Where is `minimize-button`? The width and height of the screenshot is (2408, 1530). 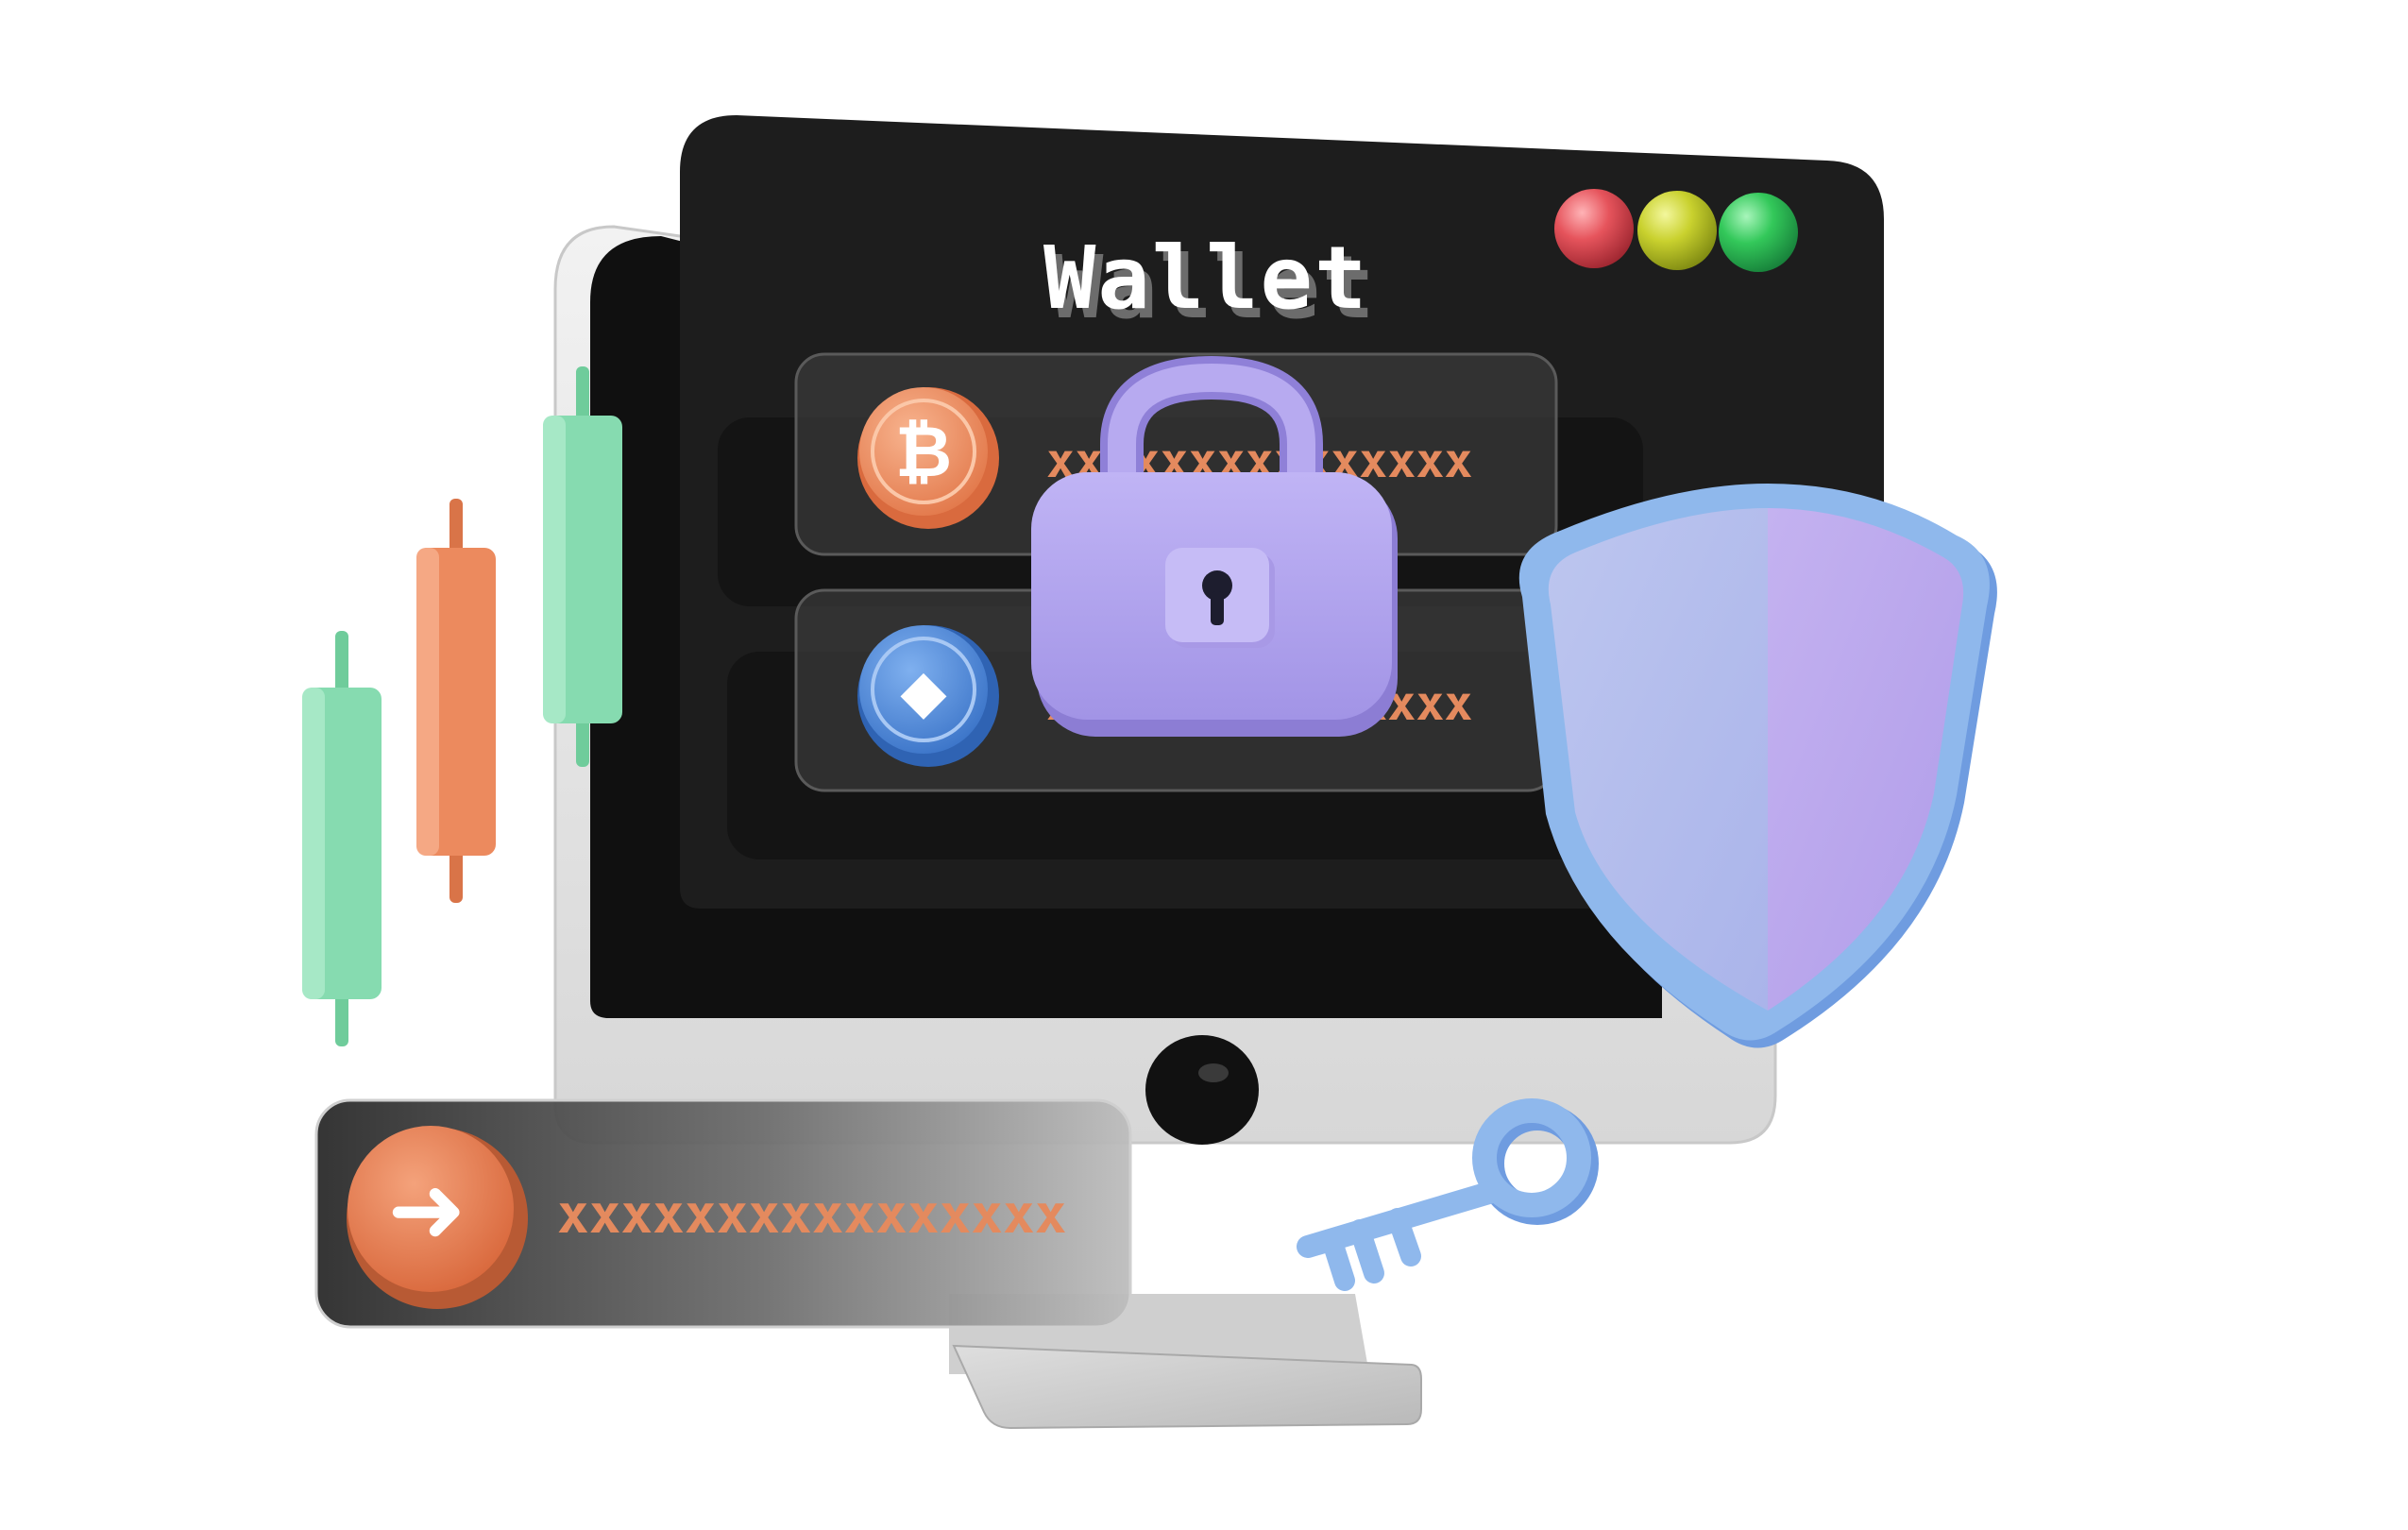 minimize-button is located at coordinates (1677, 230).